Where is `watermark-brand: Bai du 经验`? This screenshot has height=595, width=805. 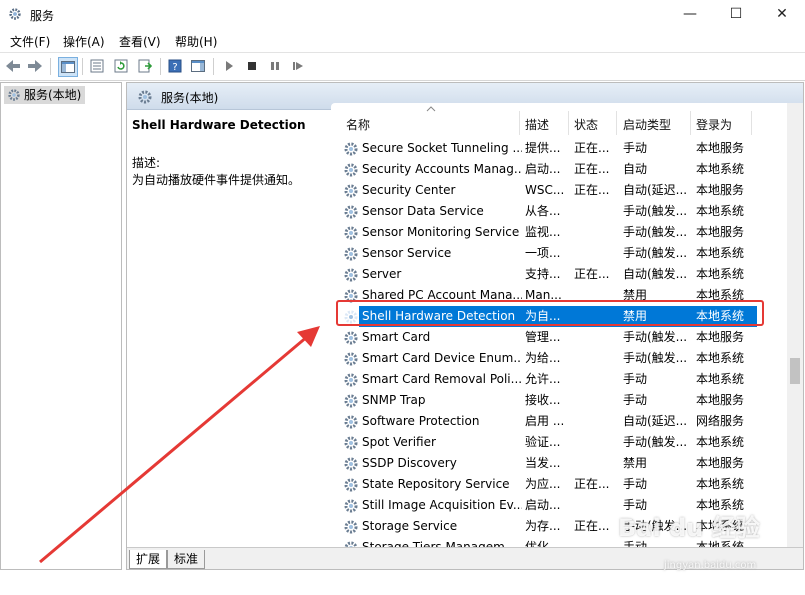
watermark-brand: Bai du 经验 is located at coordinates (689, 528).